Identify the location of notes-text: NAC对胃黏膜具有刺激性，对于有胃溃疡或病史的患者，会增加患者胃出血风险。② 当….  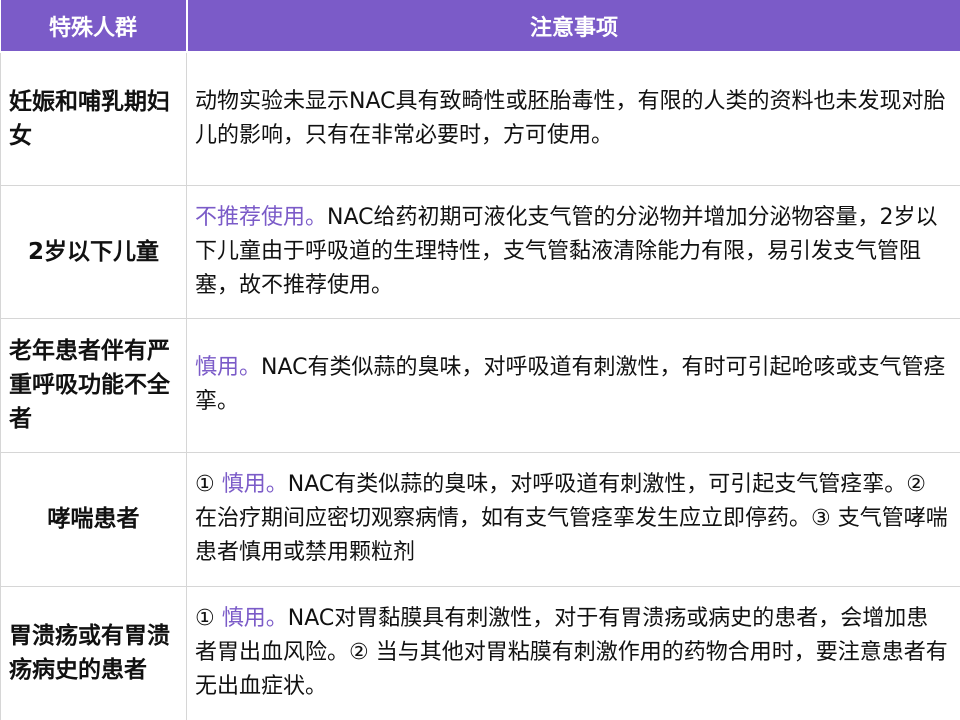
(571, 652).